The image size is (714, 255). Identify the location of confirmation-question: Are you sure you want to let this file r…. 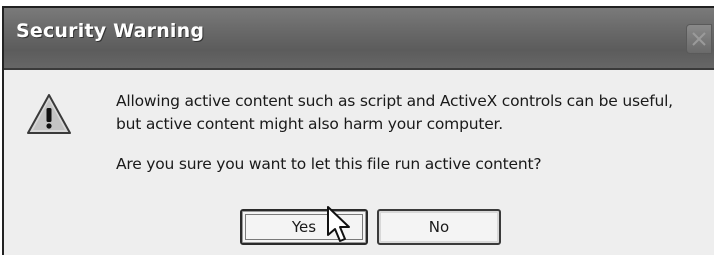
(329, 164).